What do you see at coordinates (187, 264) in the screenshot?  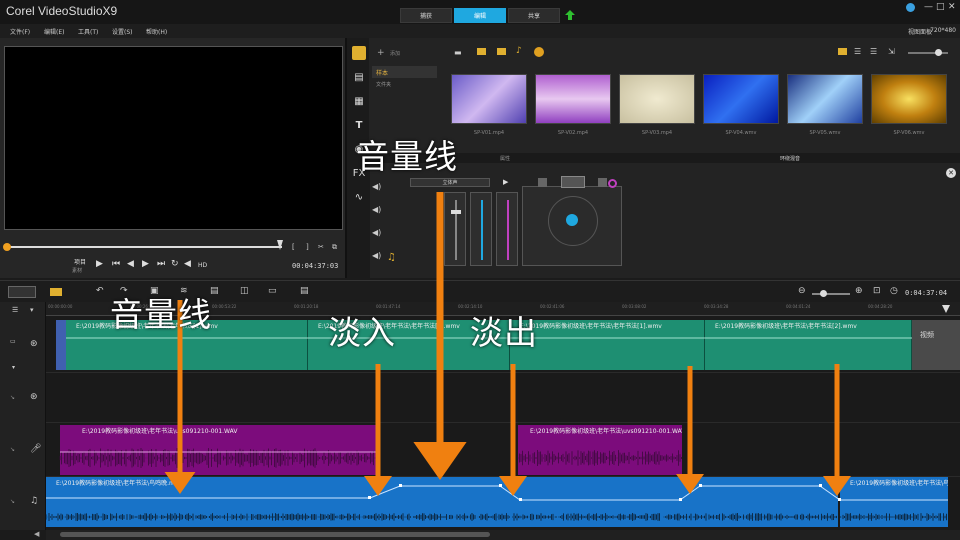 I see `volume-icon: ◀` at bounding box center [187, 264].